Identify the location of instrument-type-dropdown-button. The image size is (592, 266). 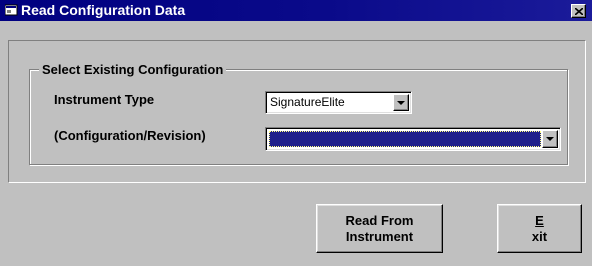
(401, 102).